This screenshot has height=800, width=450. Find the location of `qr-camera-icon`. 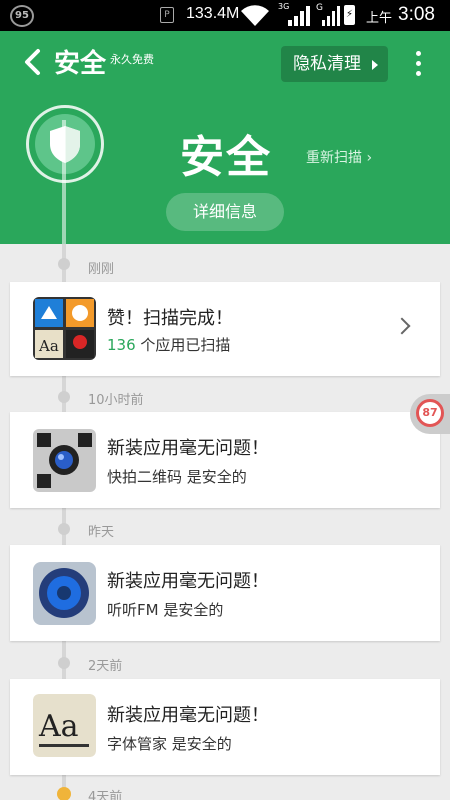

qr-camera-icon is located at coordinates (64, 460).